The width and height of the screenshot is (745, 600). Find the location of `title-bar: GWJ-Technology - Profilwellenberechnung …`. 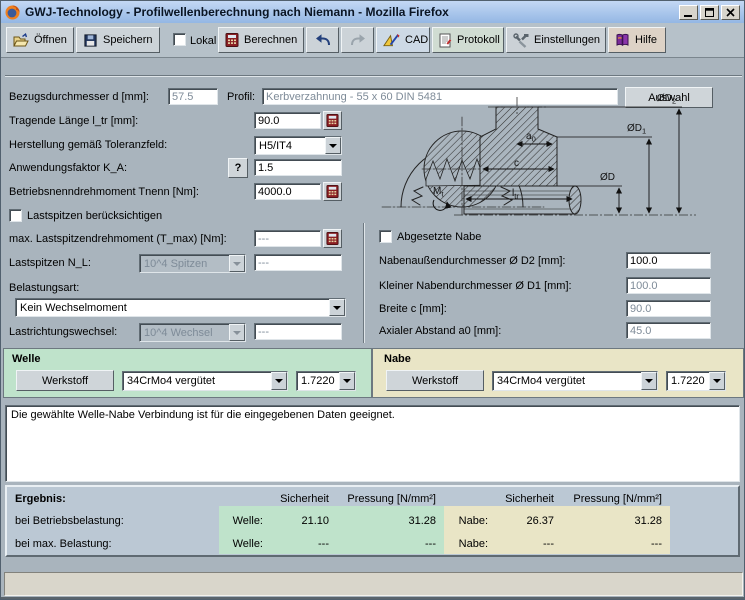

title-bar: GWJ-Technology - Profilwellenberechnung … is located at coordinates (372, 12).